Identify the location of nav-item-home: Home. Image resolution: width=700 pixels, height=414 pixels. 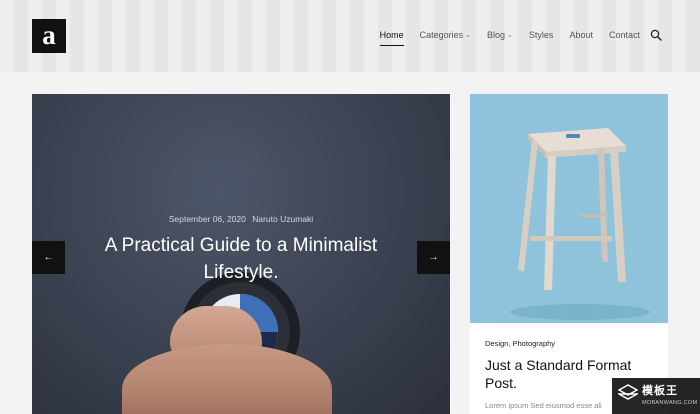
(391, 38).